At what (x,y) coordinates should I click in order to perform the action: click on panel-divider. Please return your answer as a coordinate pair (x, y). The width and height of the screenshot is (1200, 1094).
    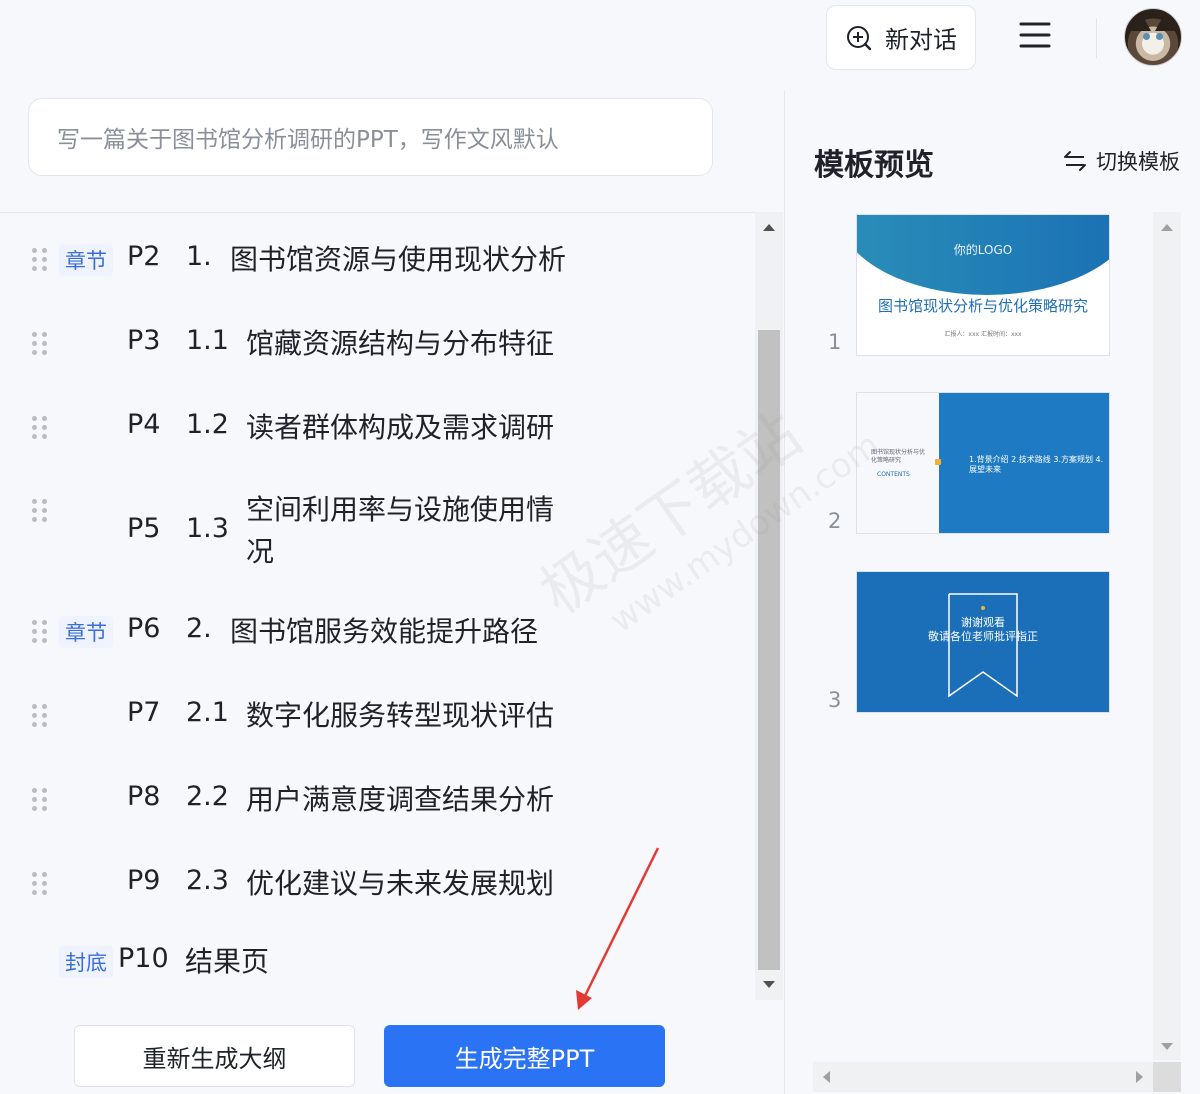
    Looking at the image, I should click on (784, 592).